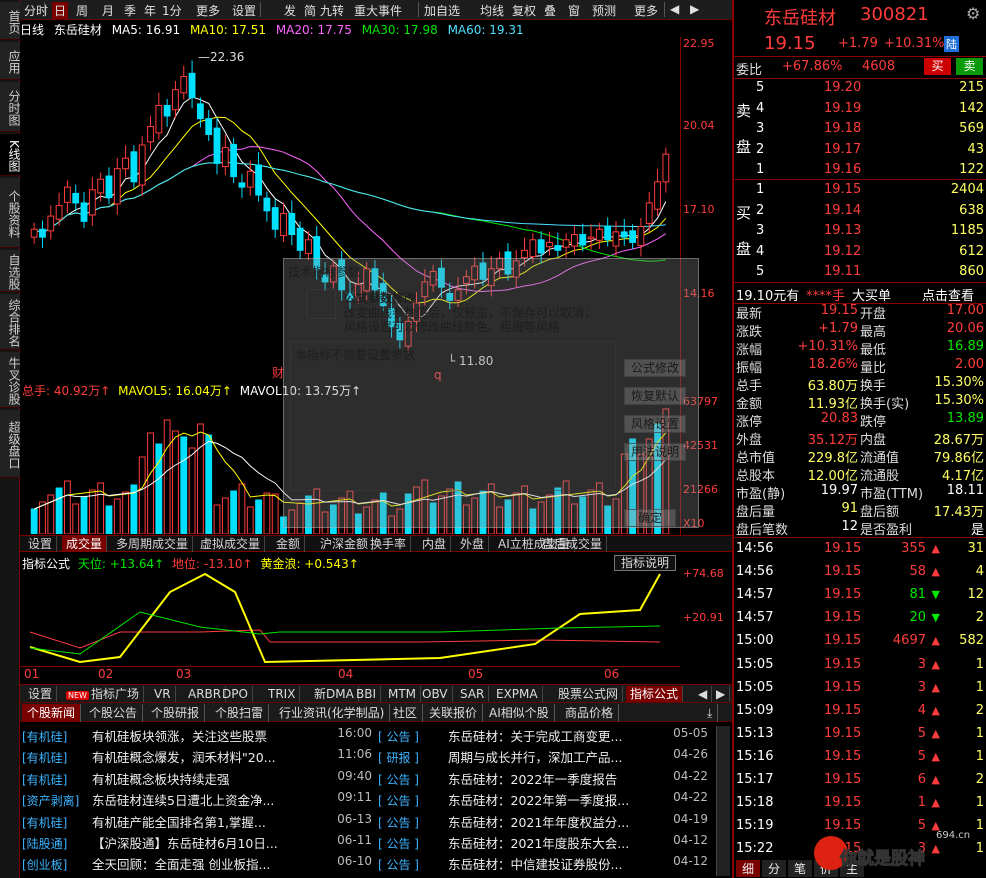  Describe the element at coordinates (710, 713) in the screenshot. I see `download-icon: ⤓` at that location.